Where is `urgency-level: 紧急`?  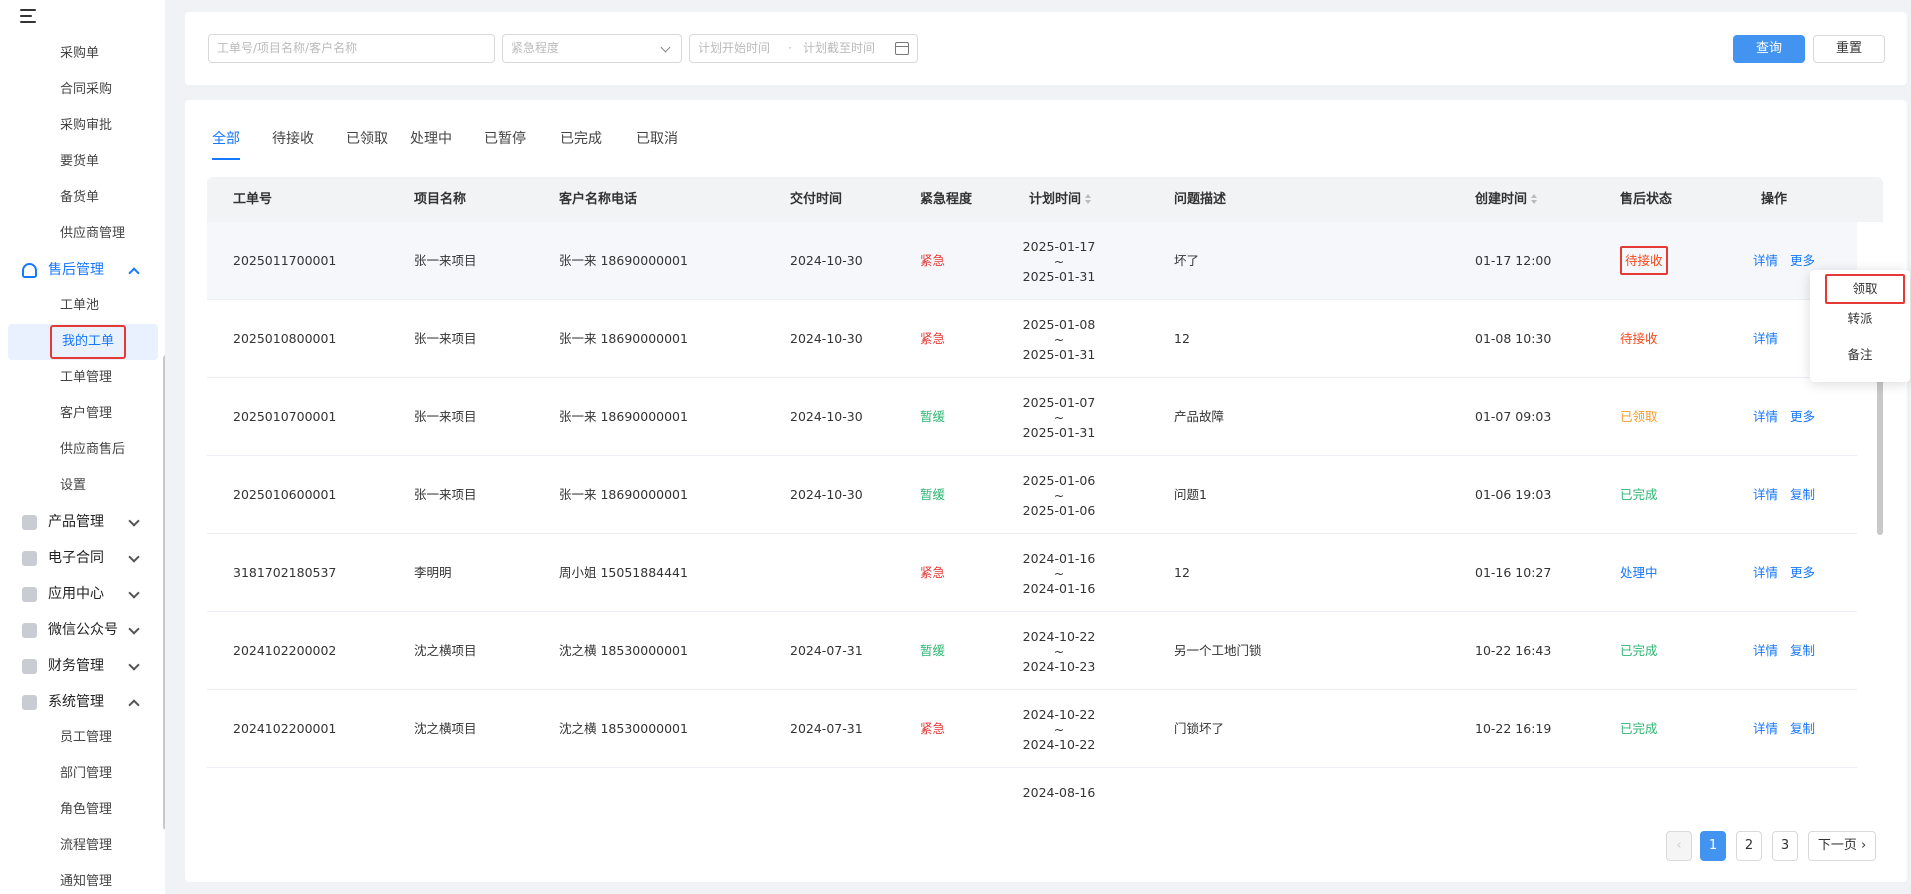
urgency-level: 紧急 is located at coordinates (933, 260).